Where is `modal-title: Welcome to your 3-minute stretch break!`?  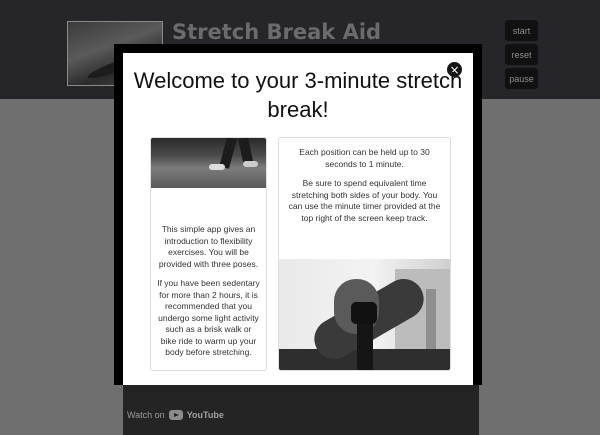
modal-title: Welcome to your 3-minute stretch break! is located at coordinates (298, 95).